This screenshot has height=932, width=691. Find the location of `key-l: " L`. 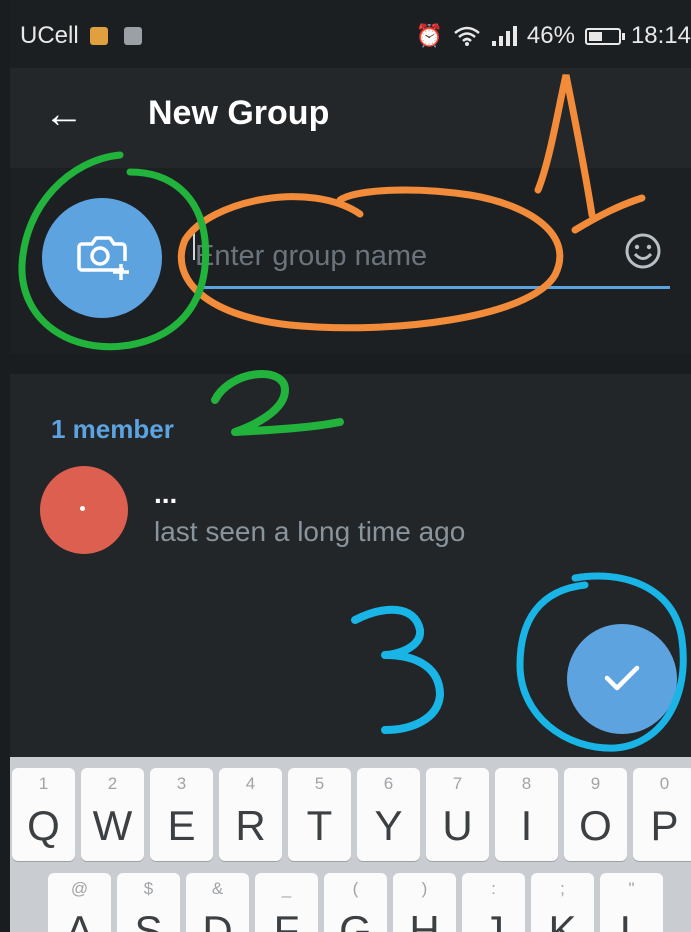

key-l: " L is located at coordinates (631, 902).